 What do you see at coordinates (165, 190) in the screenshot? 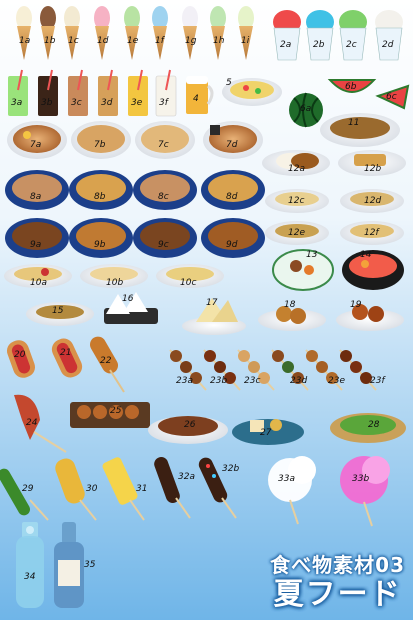
I see `bowl-8c` at bounding box center [165, 190].